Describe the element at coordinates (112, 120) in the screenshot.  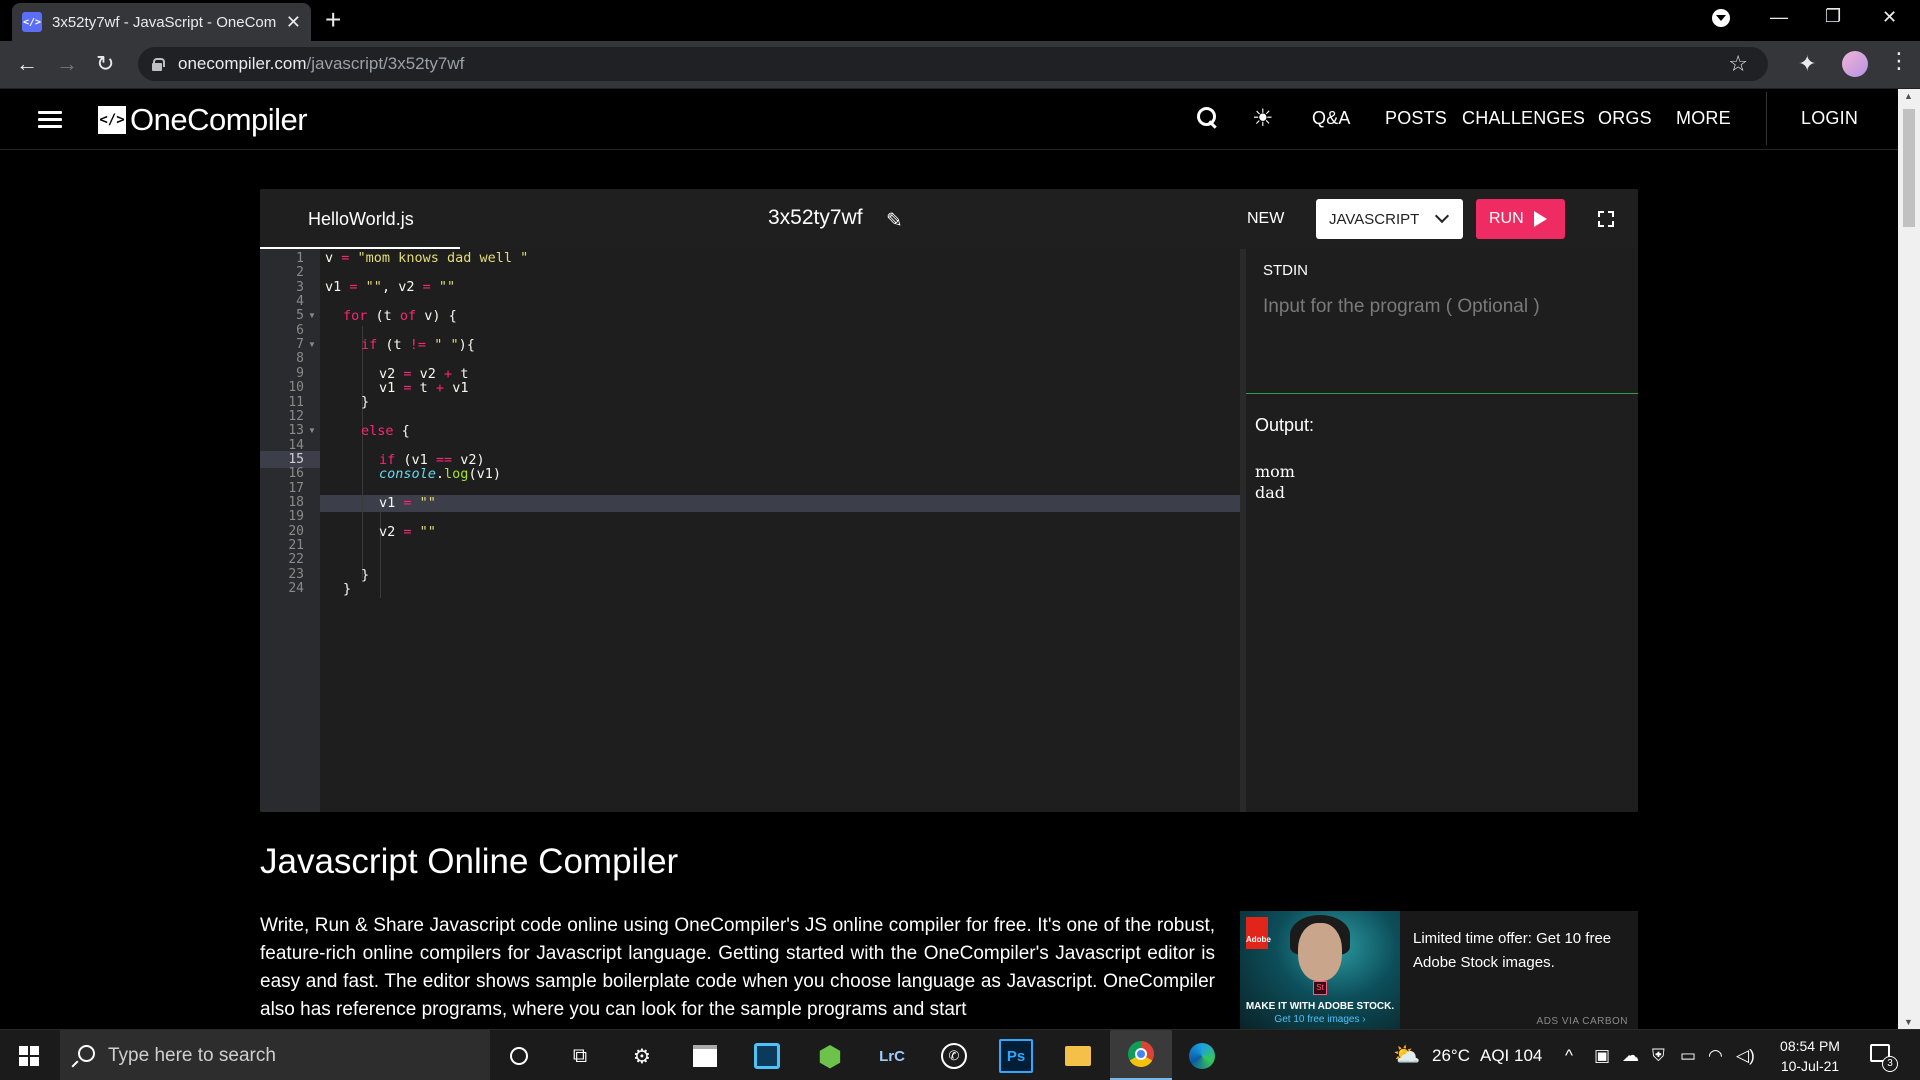
I see `logo-mark-icon: </>` at that location.